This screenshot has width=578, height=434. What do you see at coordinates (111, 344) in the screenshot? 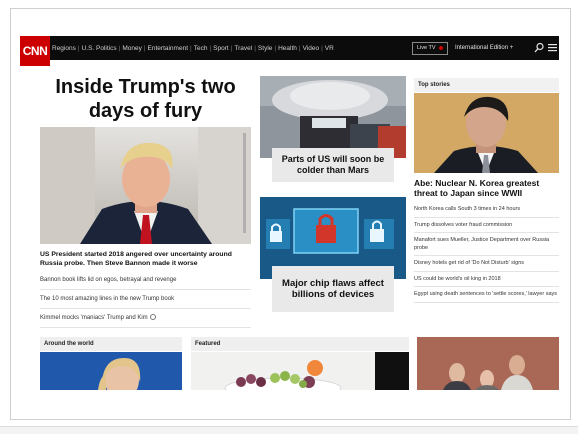
I see `around-the-world-header: Around the world` at bounding box center [111, 344].